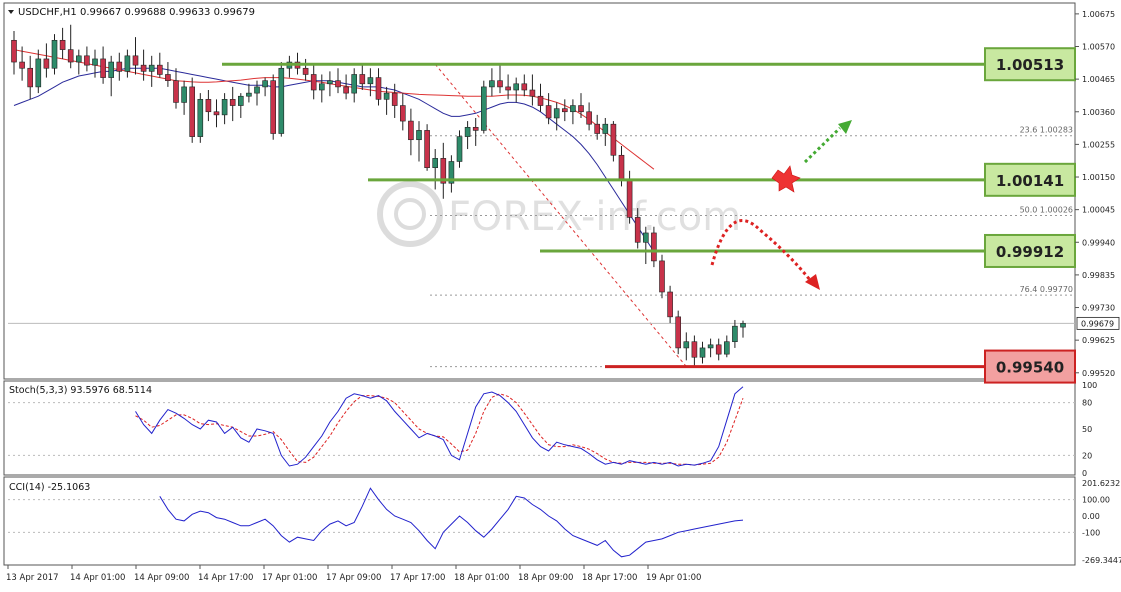 The height and width of the screenshot is (592, 1121). I want to click on fib-label: 50.0 1.00026, so click(1046, 210).